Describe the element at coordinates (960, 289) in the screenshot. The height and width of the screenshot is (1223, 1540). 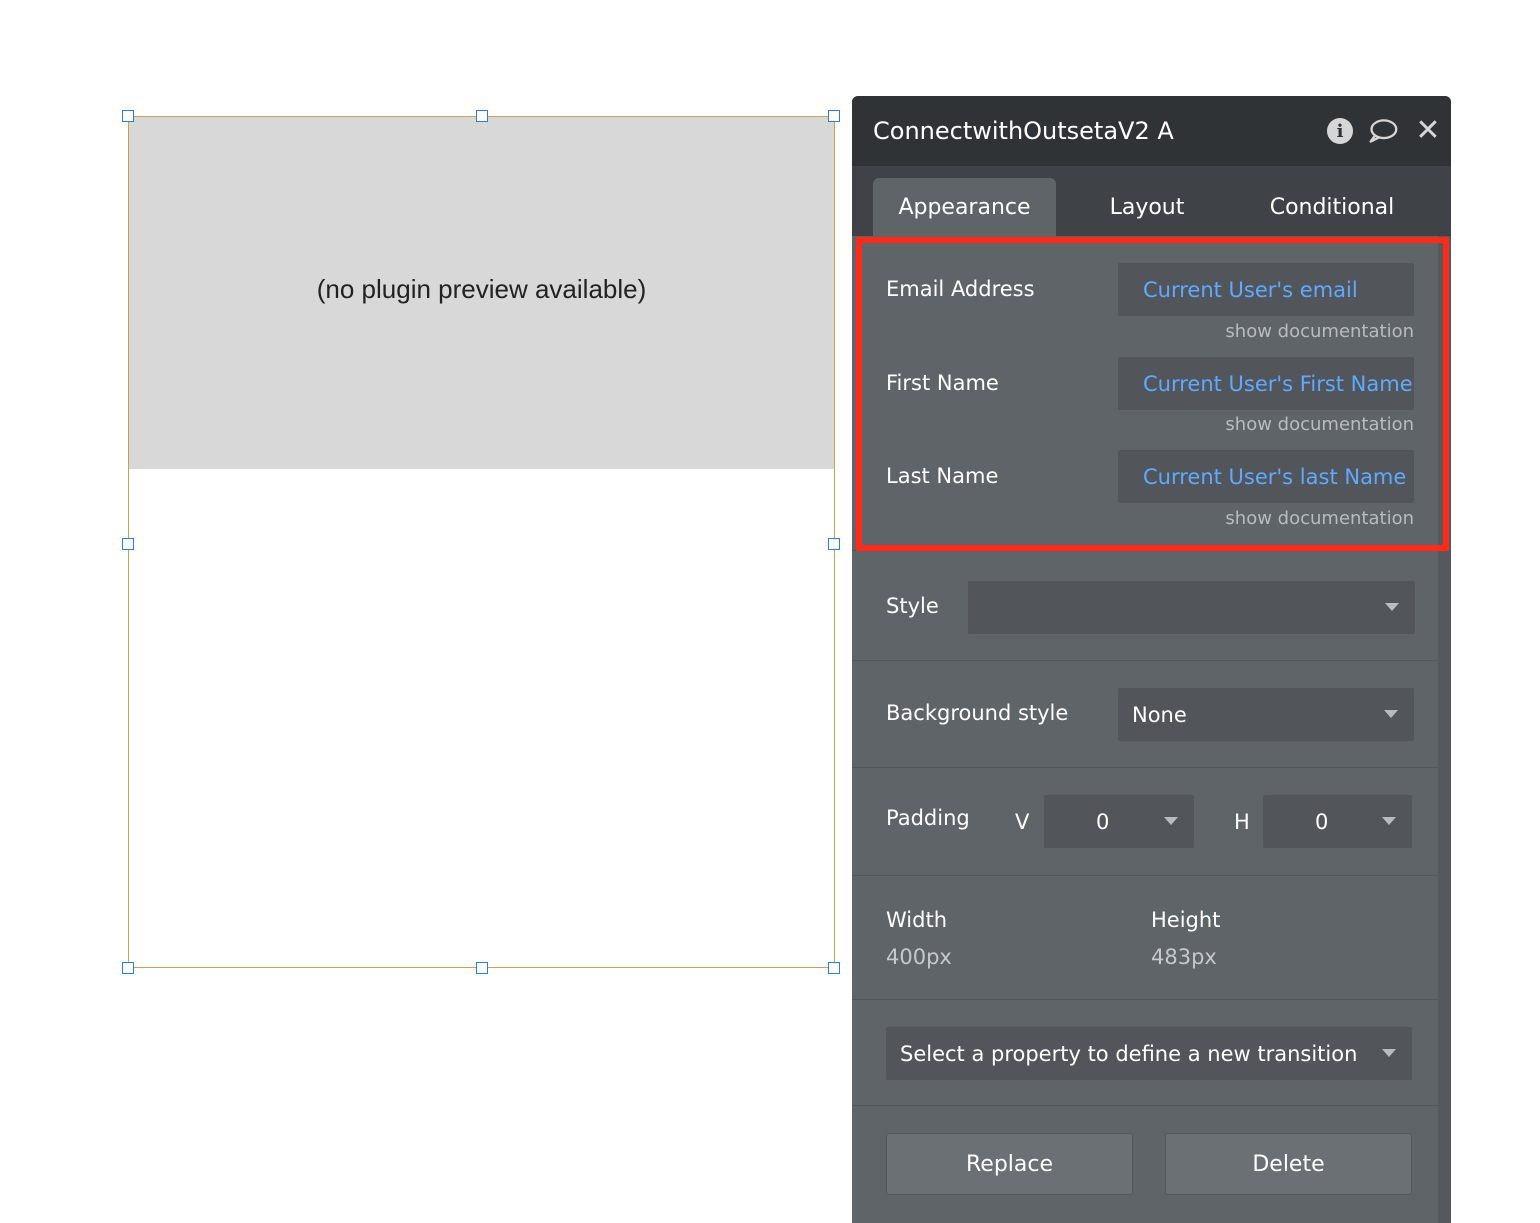
I see `email-address-label: Email Address` at that location.